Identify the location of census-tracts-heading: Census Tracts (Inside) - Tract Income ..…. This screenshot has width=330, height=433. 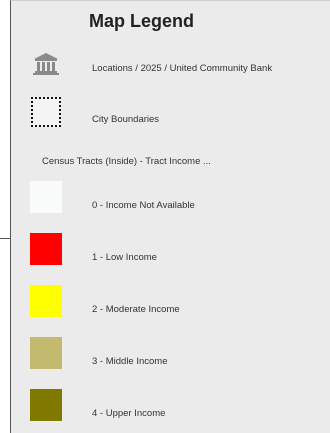
(126, 161).